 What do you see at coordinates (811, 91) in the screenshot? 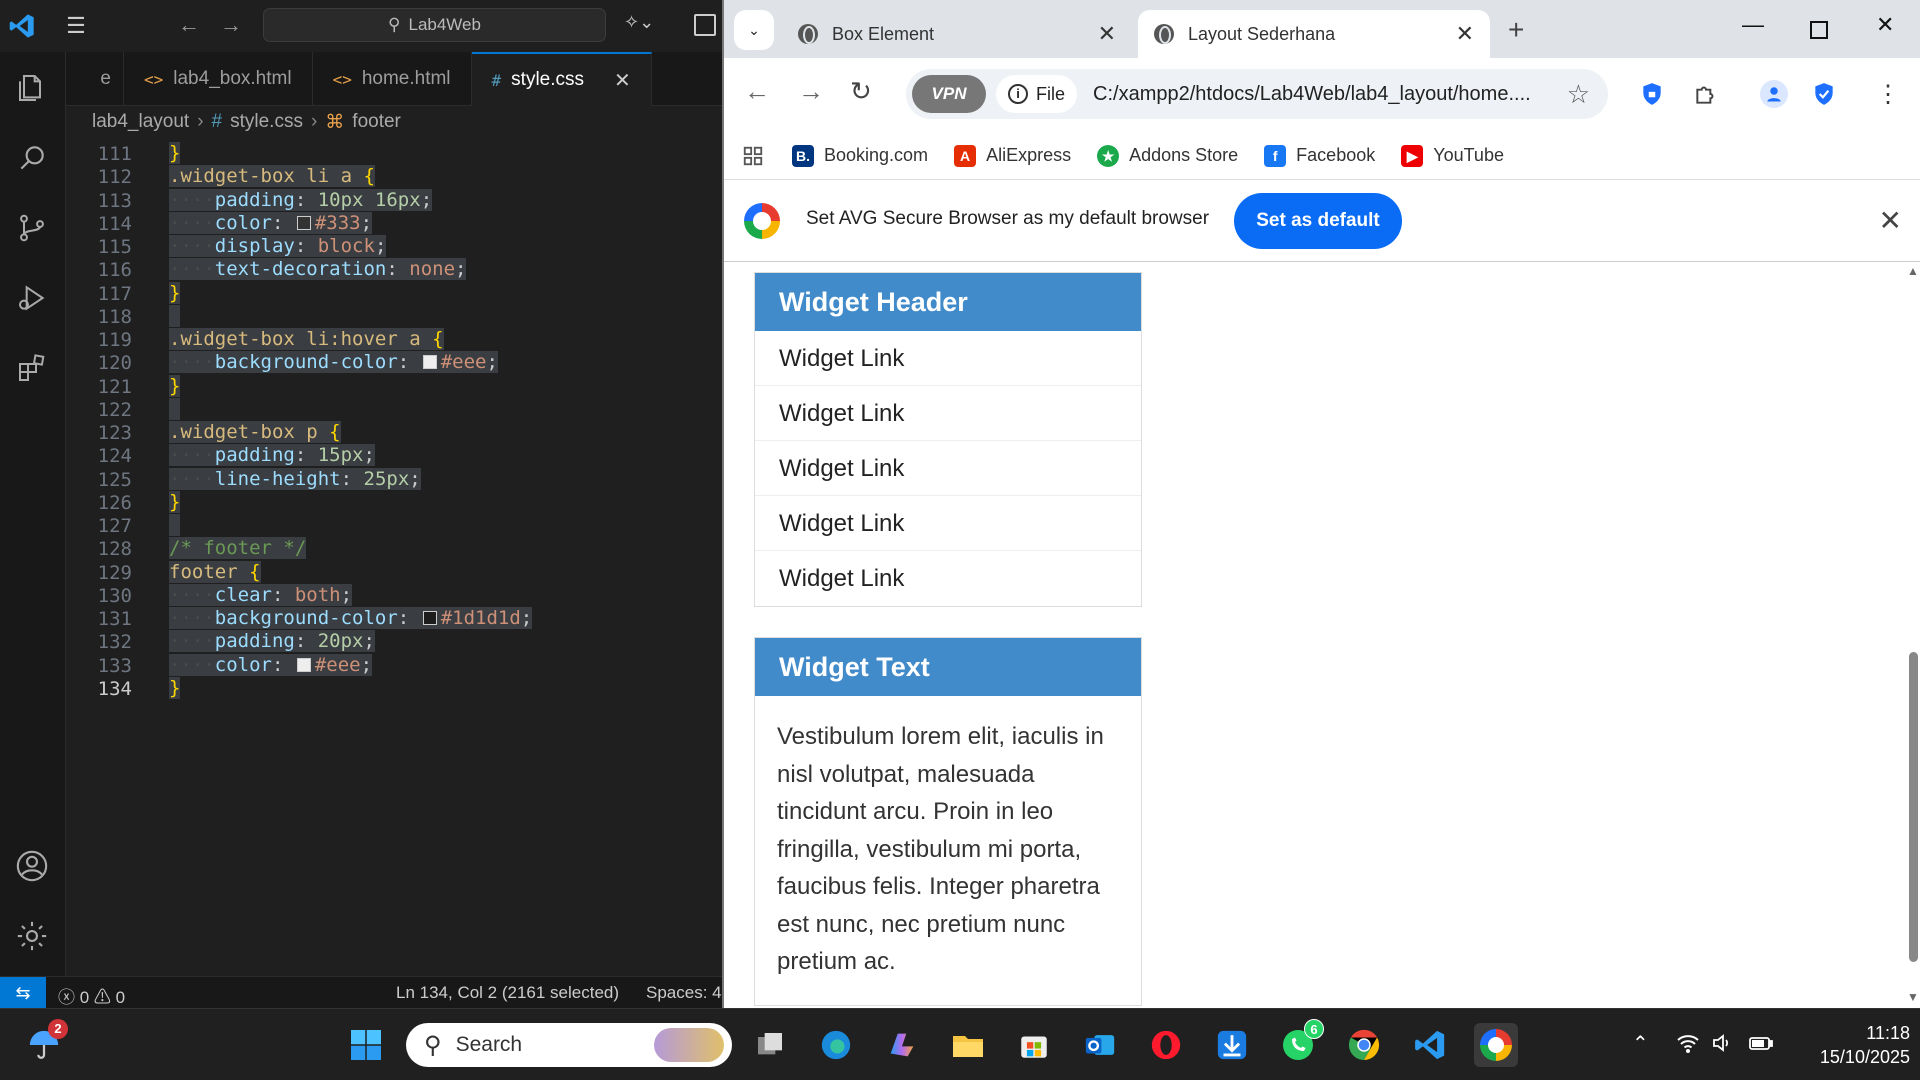
I see `forward-arrow-icon: →` at bounding box center [811, 91].